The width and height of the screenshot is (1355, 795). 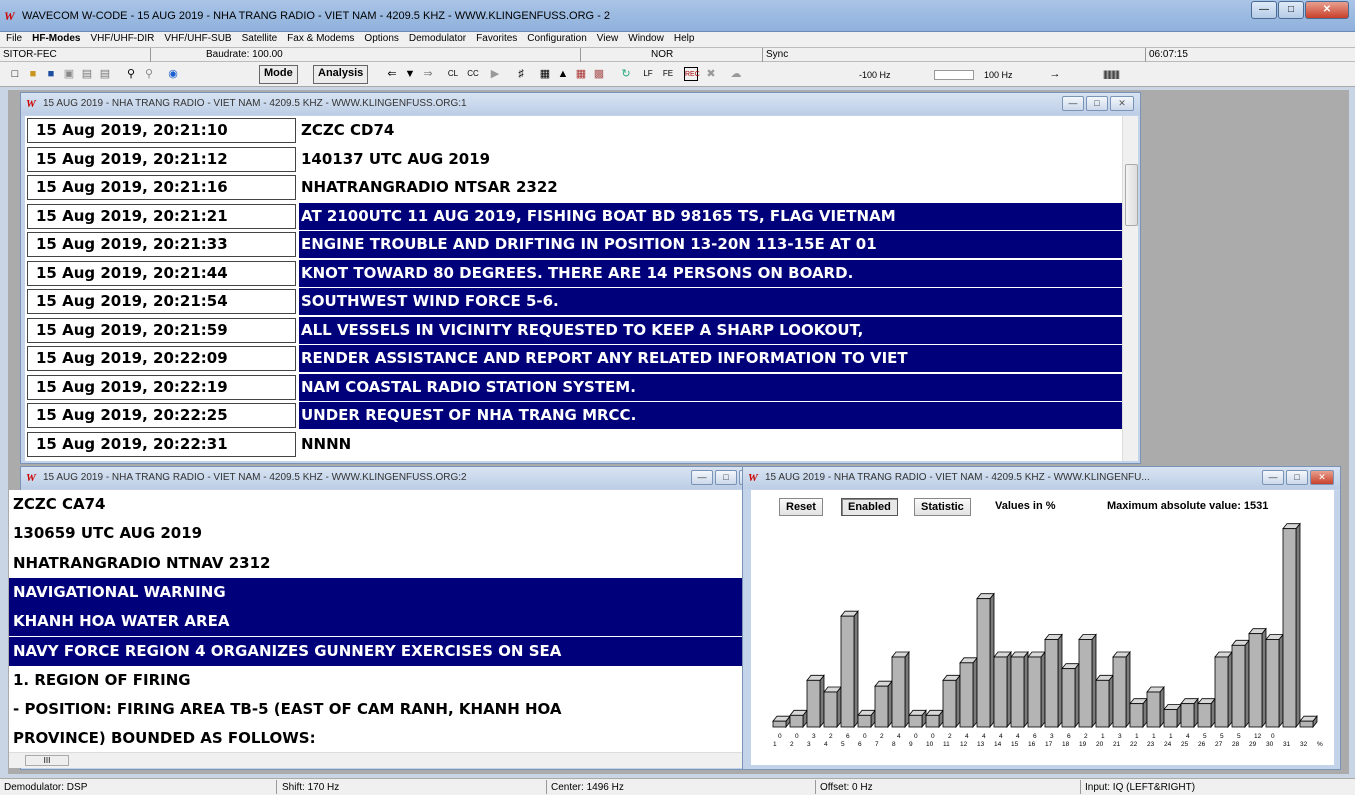 I want to click on play-icon: ▶, so click(x=495, y=74).